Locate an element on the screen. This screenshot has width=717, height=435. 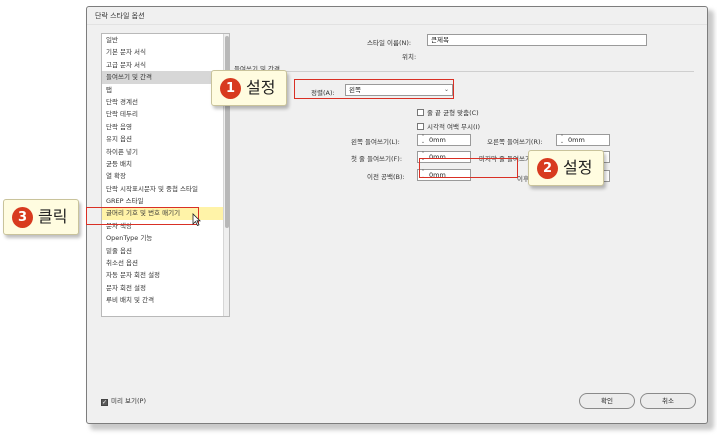
step-number-badge: 2 is located at coordinates (547, 168).